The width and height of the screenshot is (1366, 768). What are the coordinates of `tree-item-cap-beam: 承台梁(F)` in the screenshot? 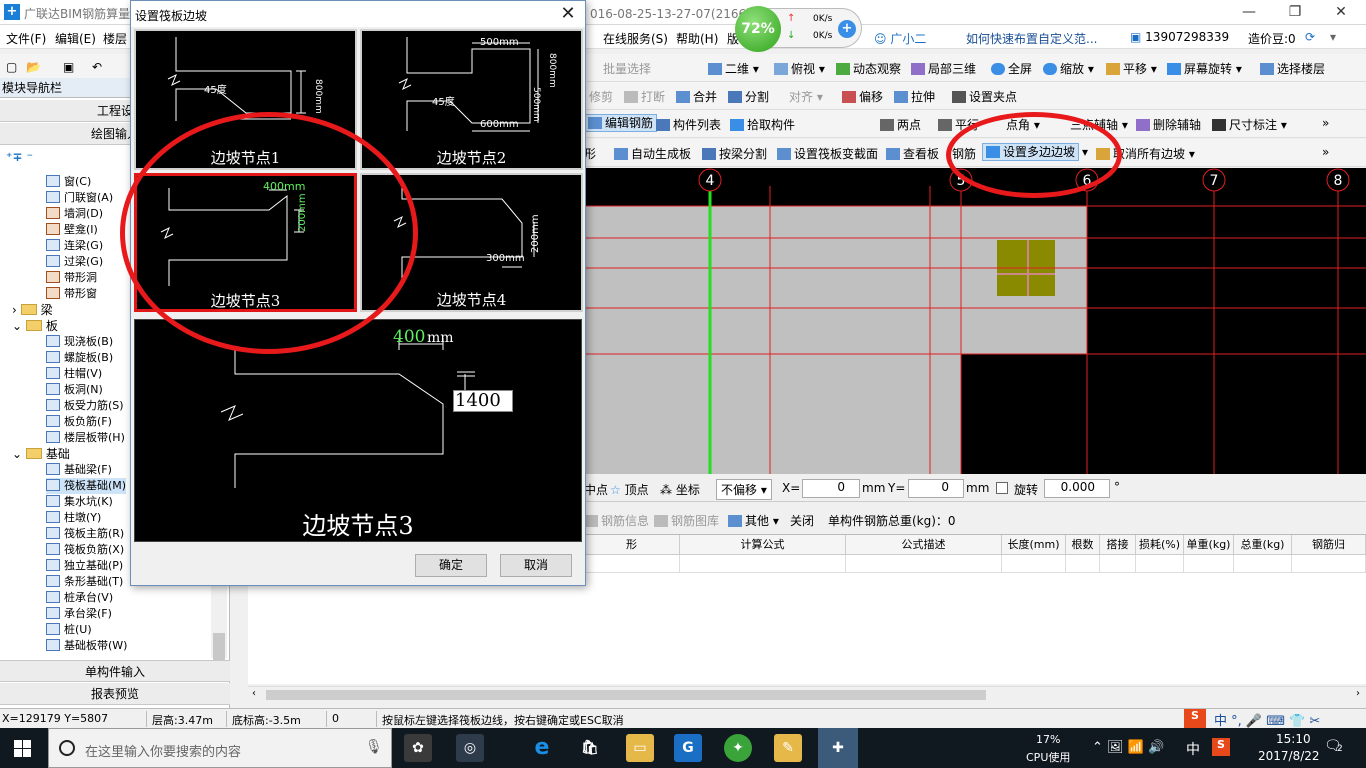 It's located at (79, 614).